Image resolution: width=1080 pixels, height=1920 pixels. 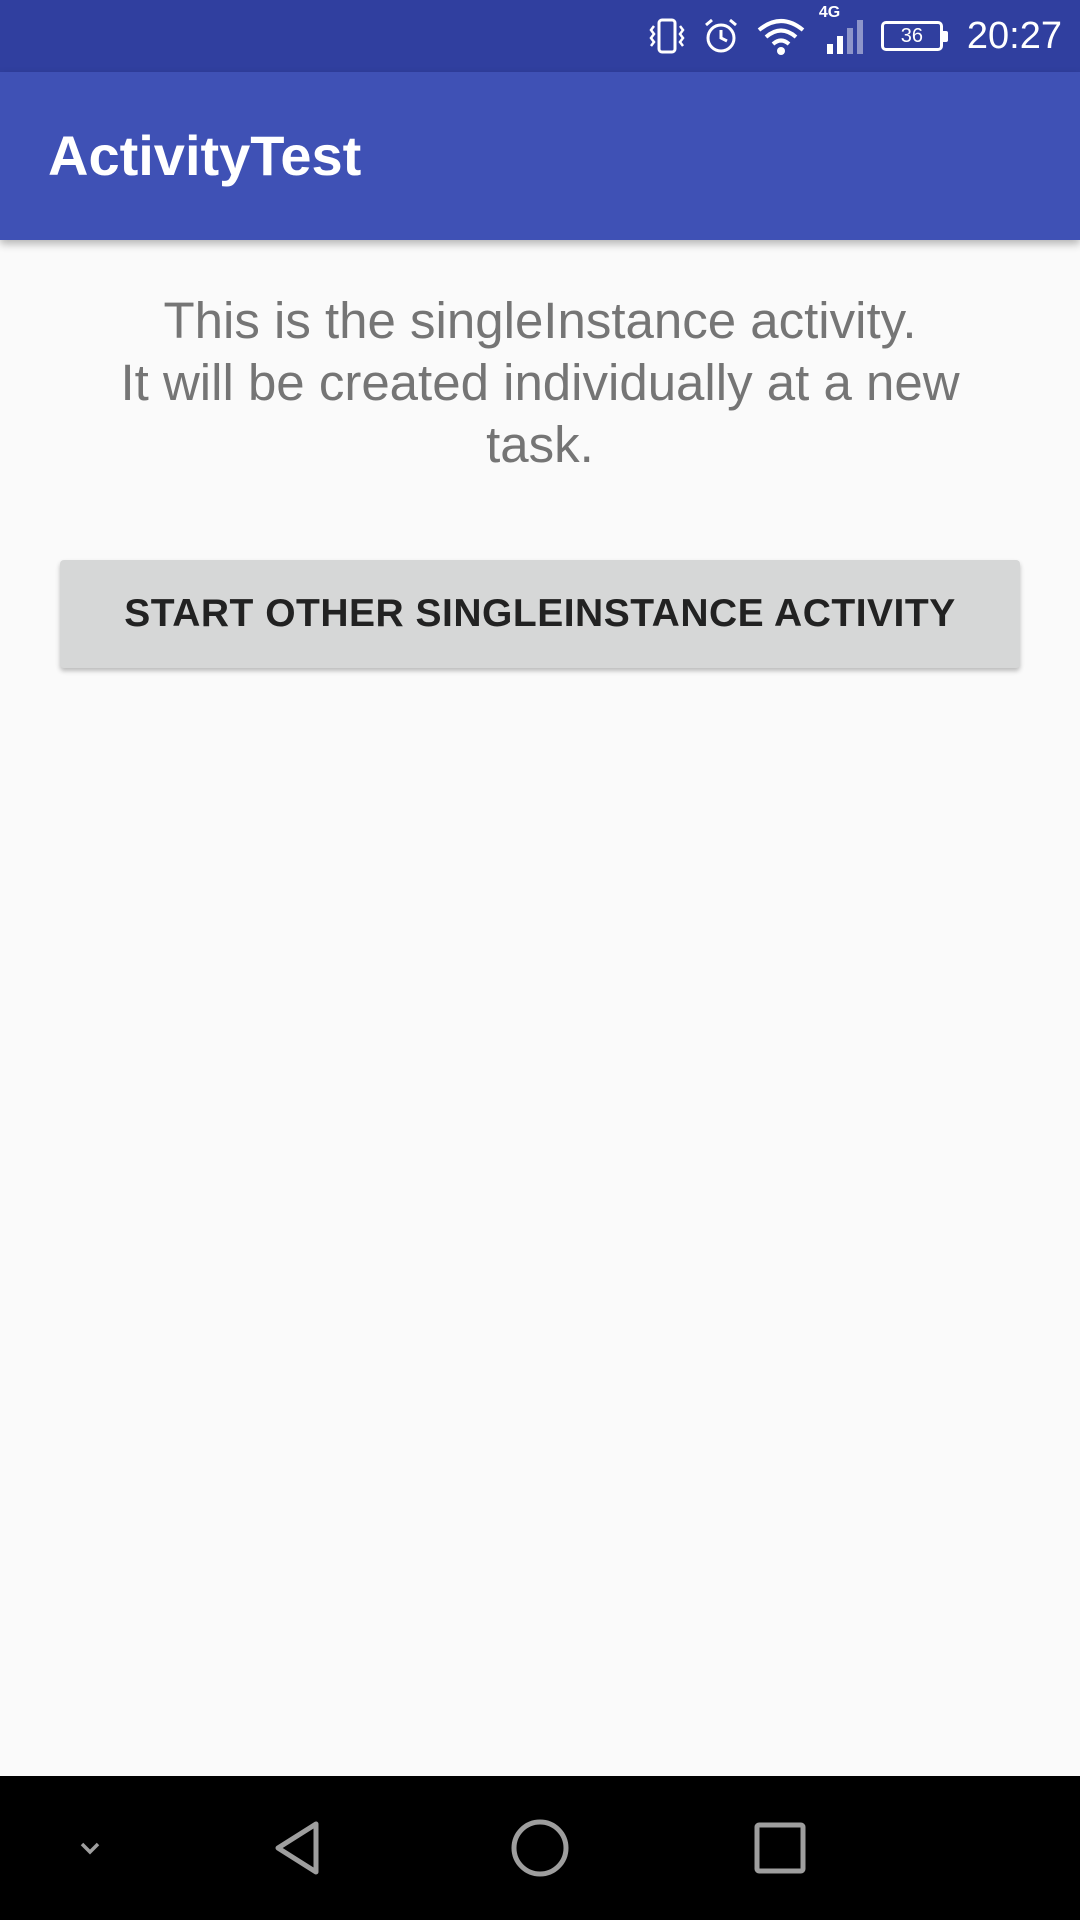 What do you see at coordinates (781, 36) in the screenshot?
I see `wifi-icon` at bounding box center [781, 36].